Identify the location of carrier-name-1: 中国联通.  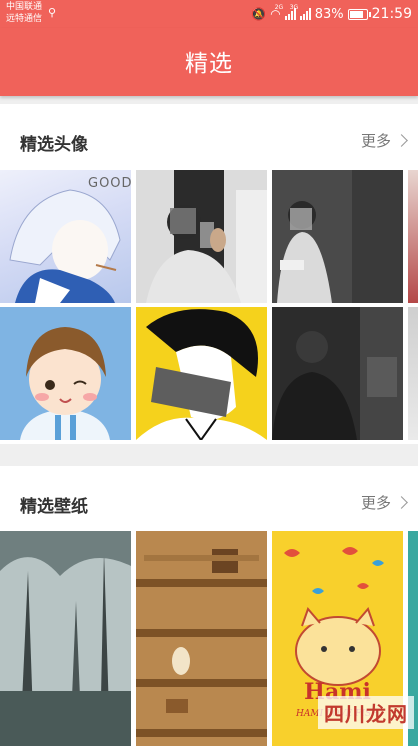
(24, 7).